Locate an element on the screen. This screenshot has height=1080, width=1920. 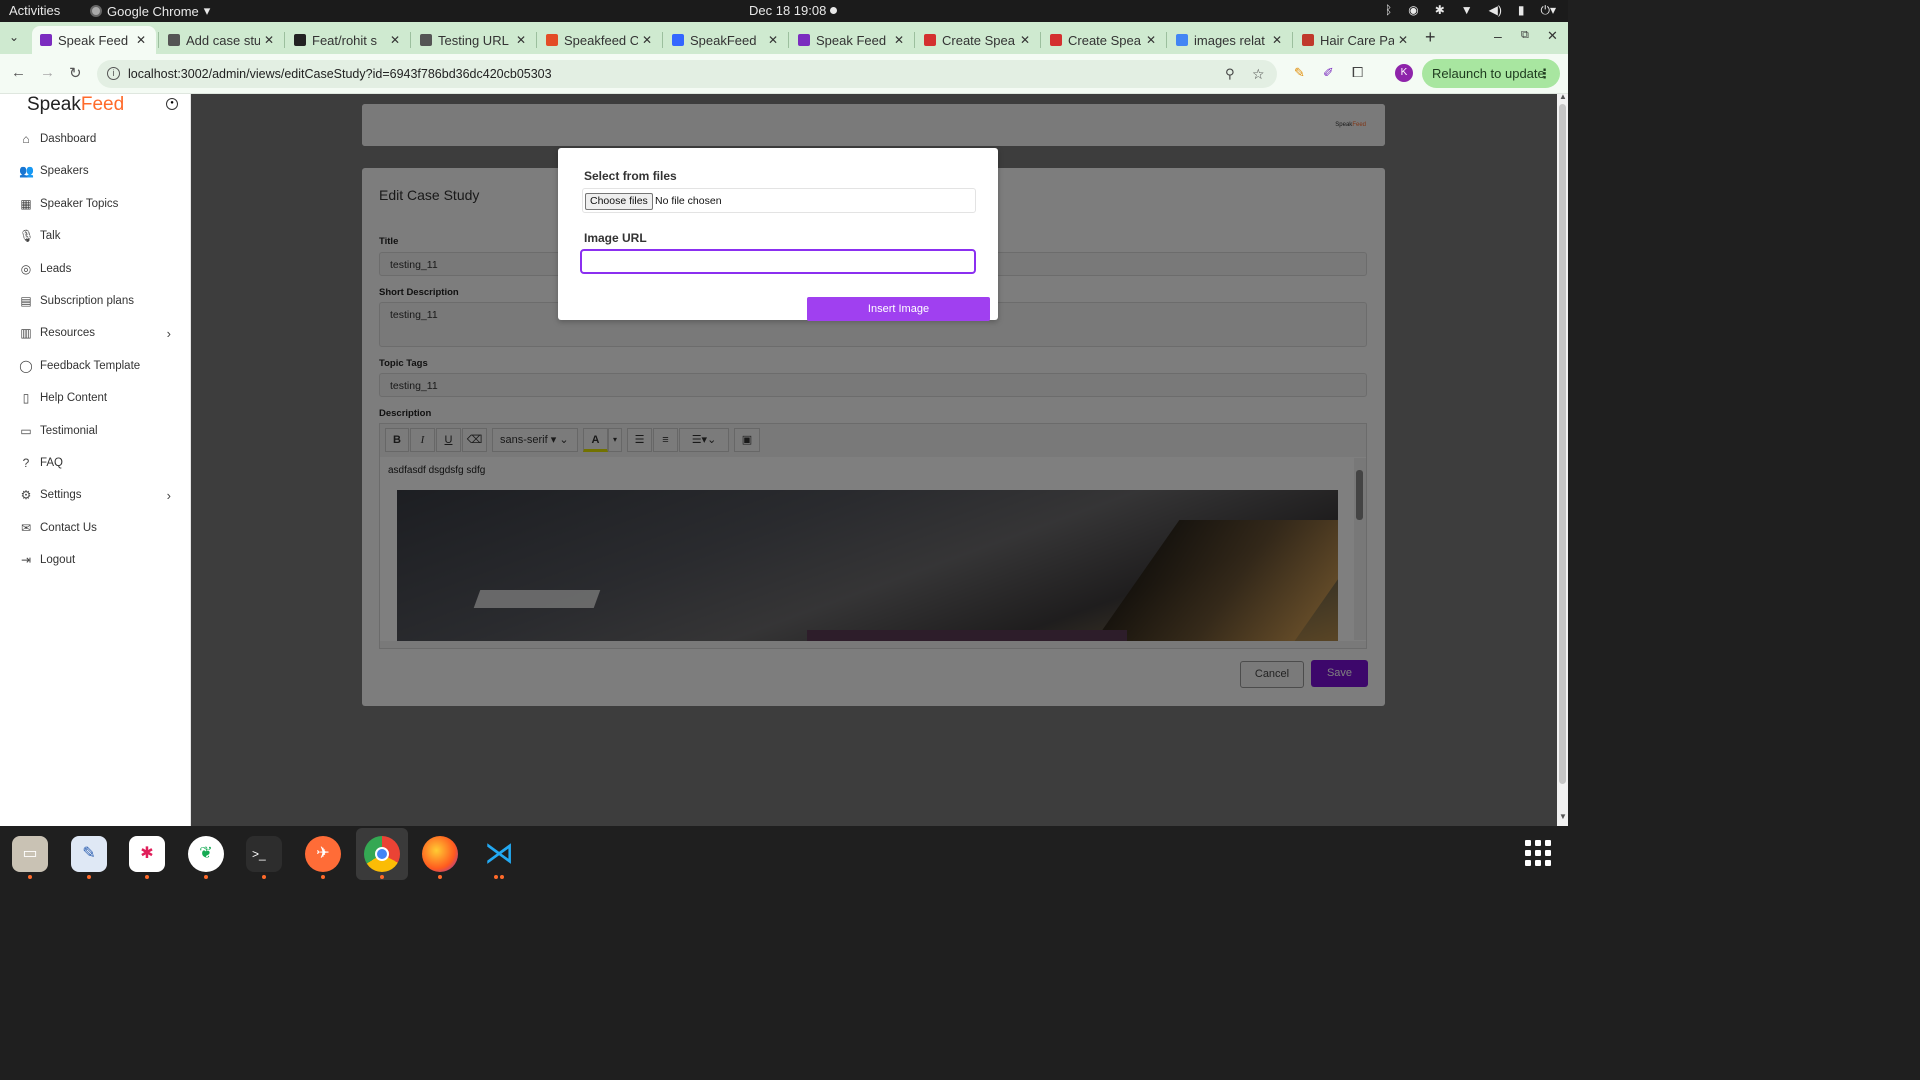
extension-brush-icon: ✐ is located at coordinates (1328, 73).